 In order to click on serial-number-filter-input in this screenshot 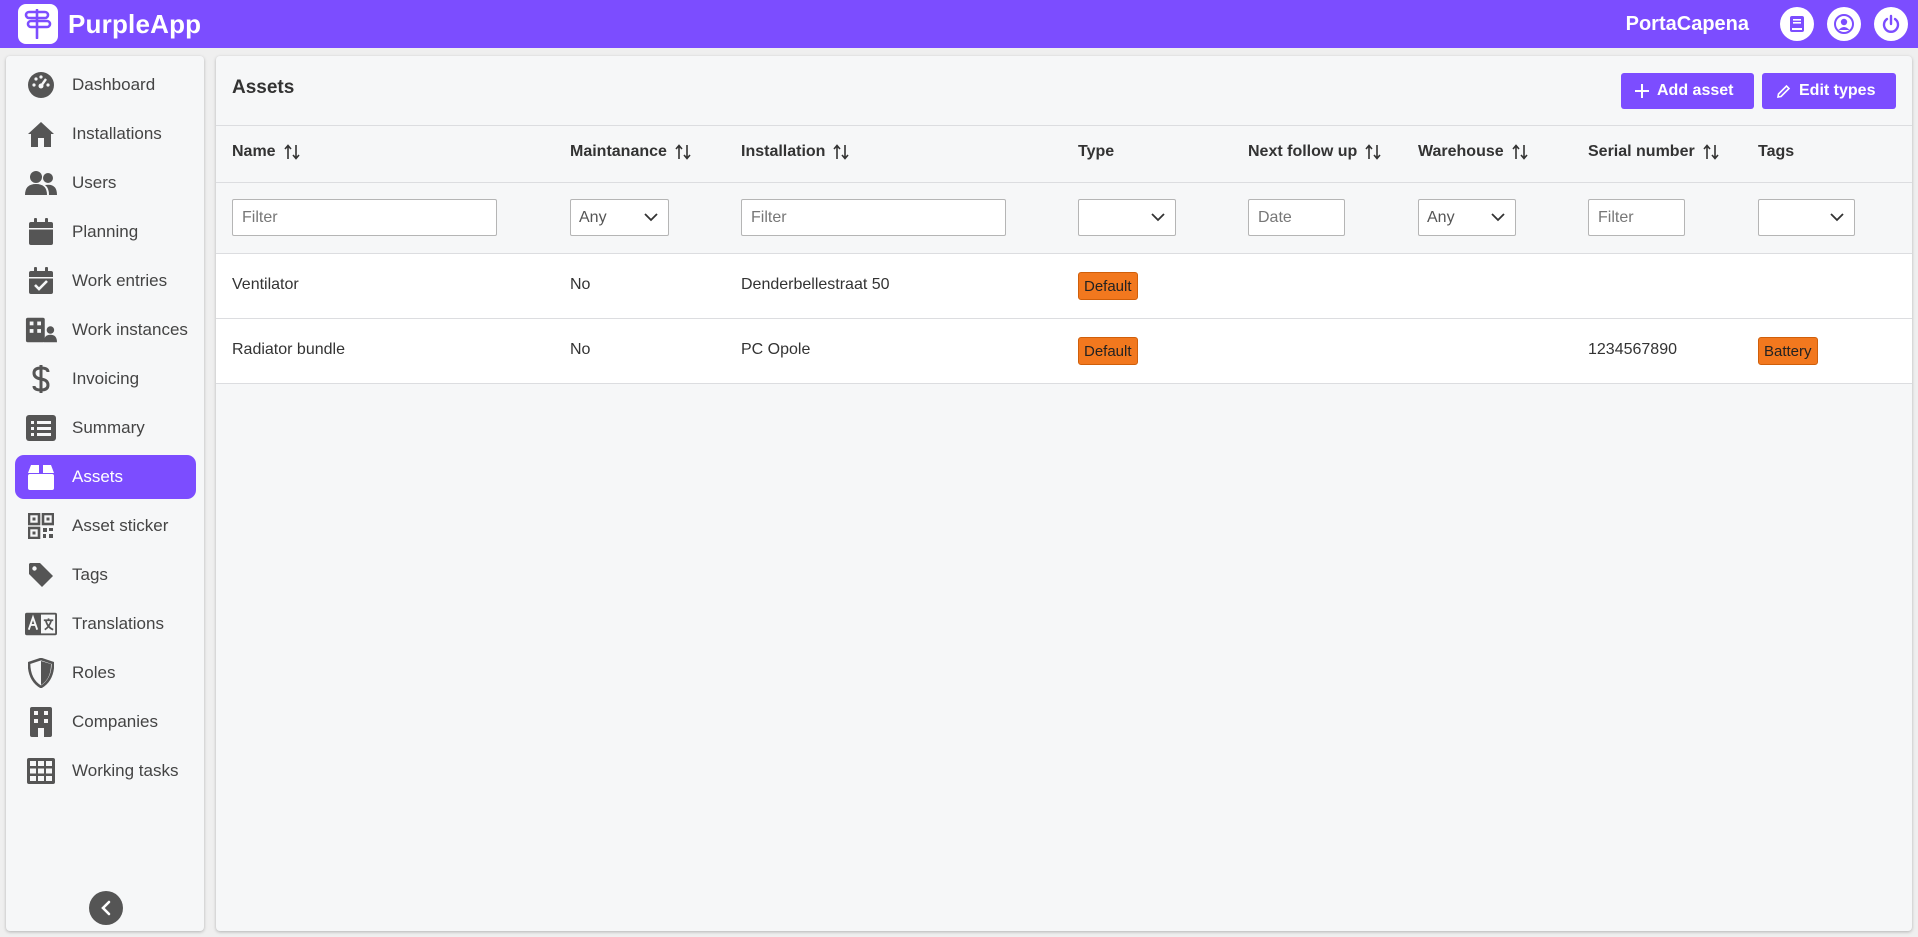, I will do `click(1636, 217)`.